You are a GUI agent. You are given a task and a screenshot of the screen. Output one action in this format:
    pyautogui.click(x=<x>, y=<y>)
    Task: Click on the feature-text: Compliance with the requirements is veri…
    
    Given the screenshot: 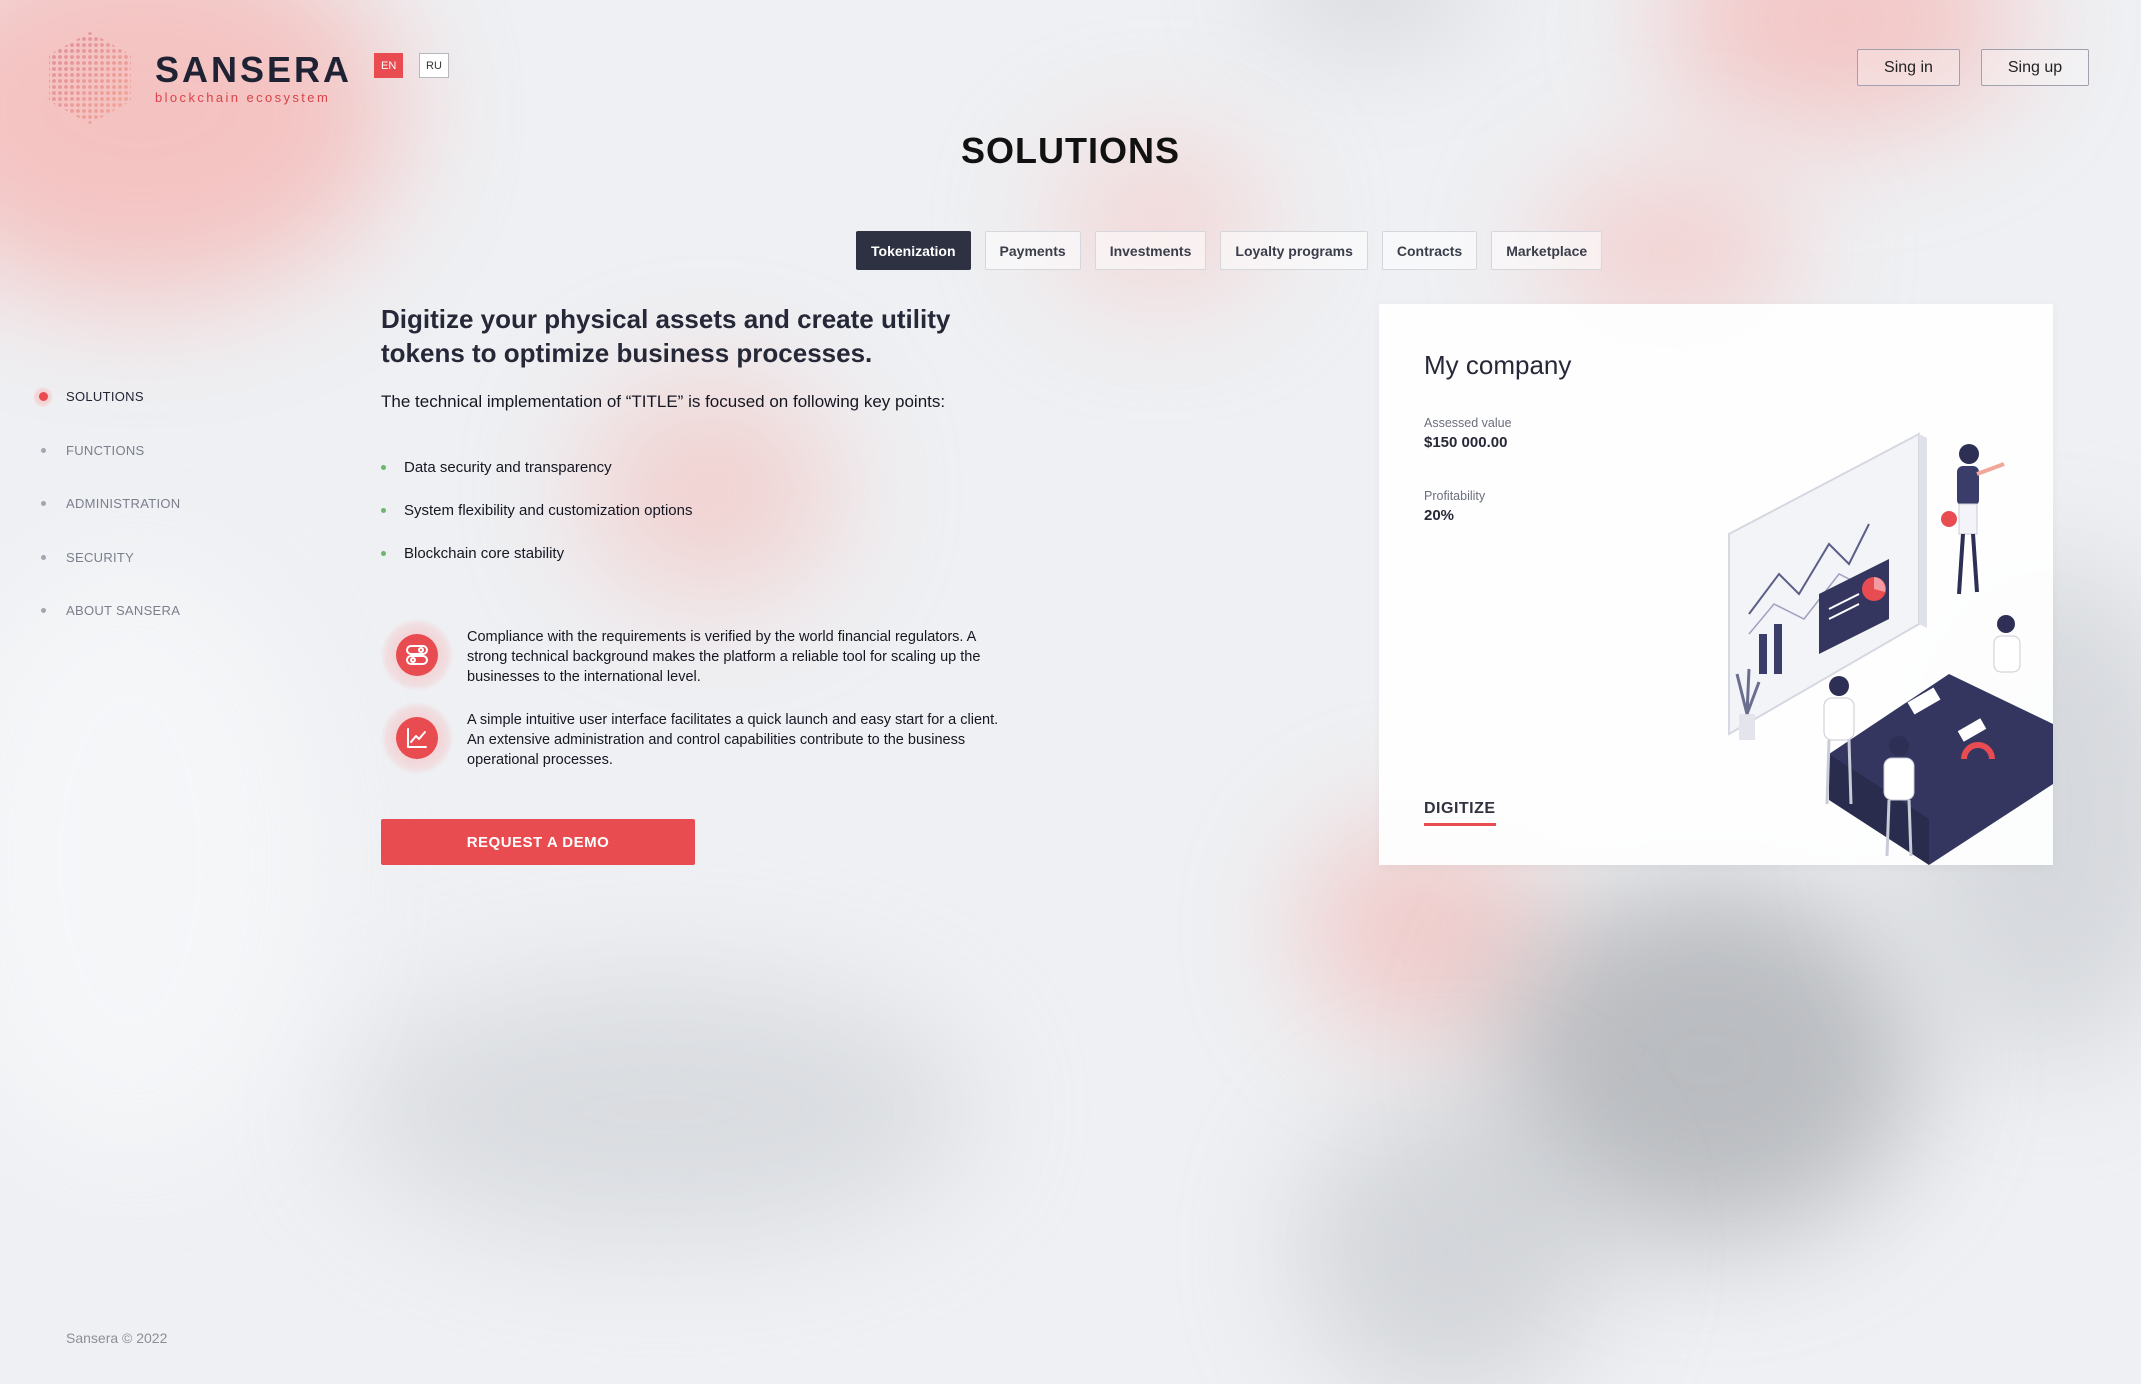 What is the action you would take?
    pyautogui.click(x=724, y=657)
    